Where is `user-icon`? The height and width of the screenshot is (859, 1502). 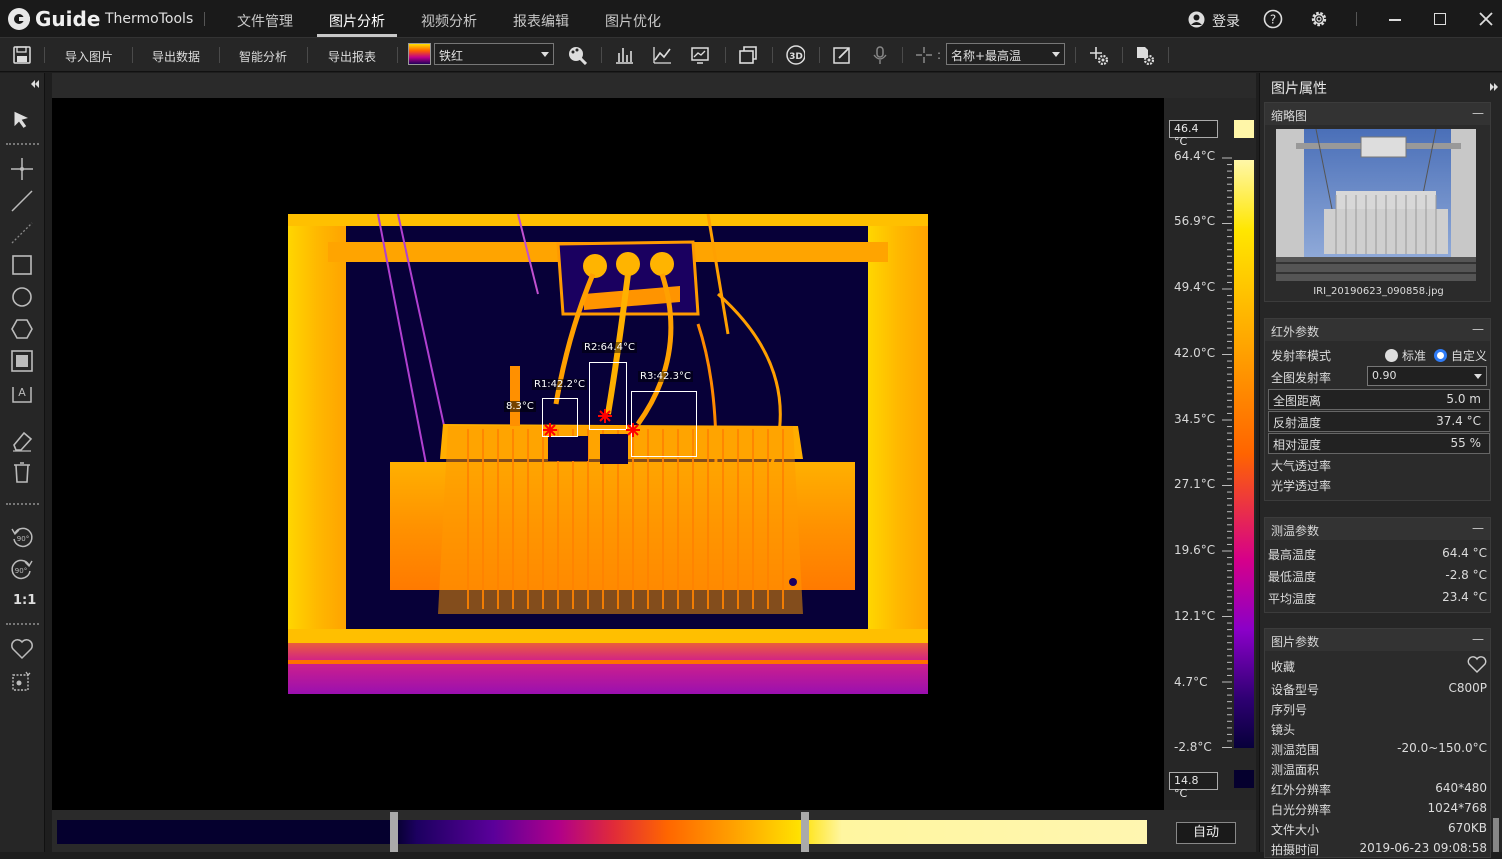
user-icon is located at coordinates (1196, 19).